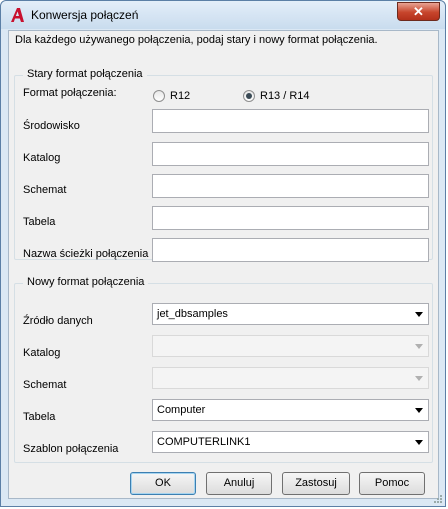 Image resolution: width=448 pixels, height=509 pixels. I want to click on link-template-select: COMPUTERLINK1, so click(290, 442).